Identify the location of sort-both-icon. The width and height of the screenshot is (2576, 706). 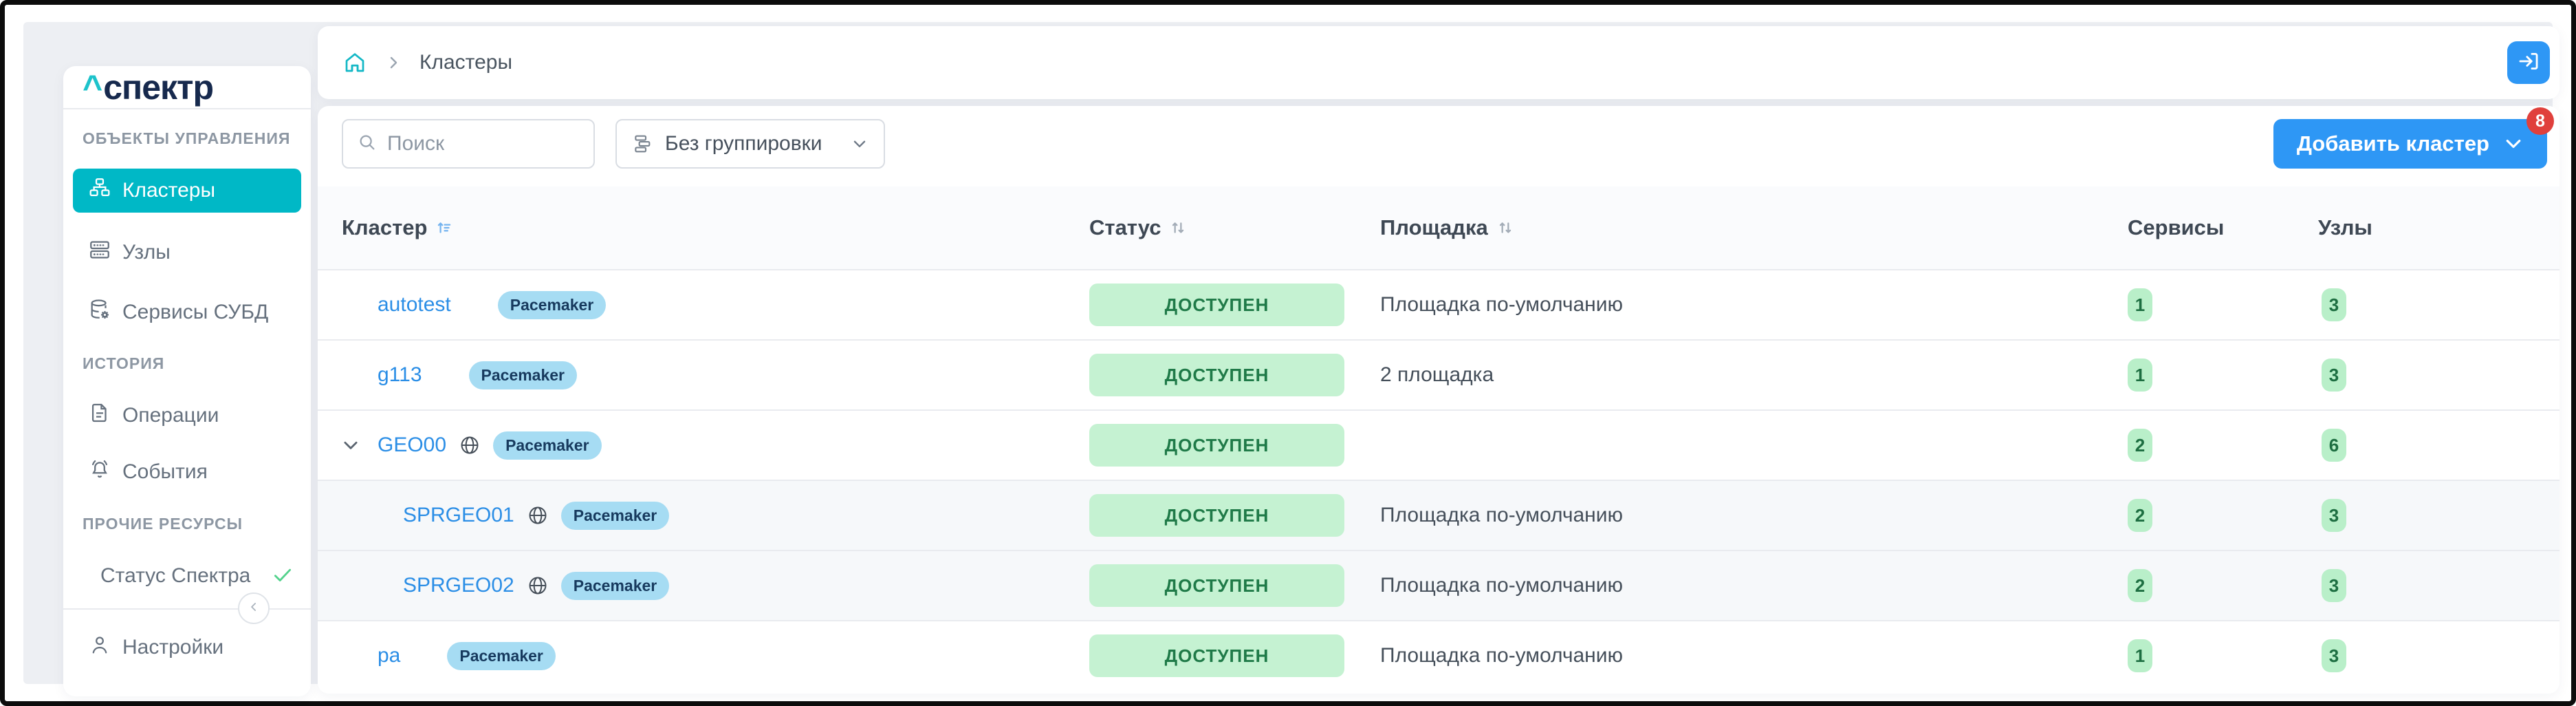
(1178, 227).